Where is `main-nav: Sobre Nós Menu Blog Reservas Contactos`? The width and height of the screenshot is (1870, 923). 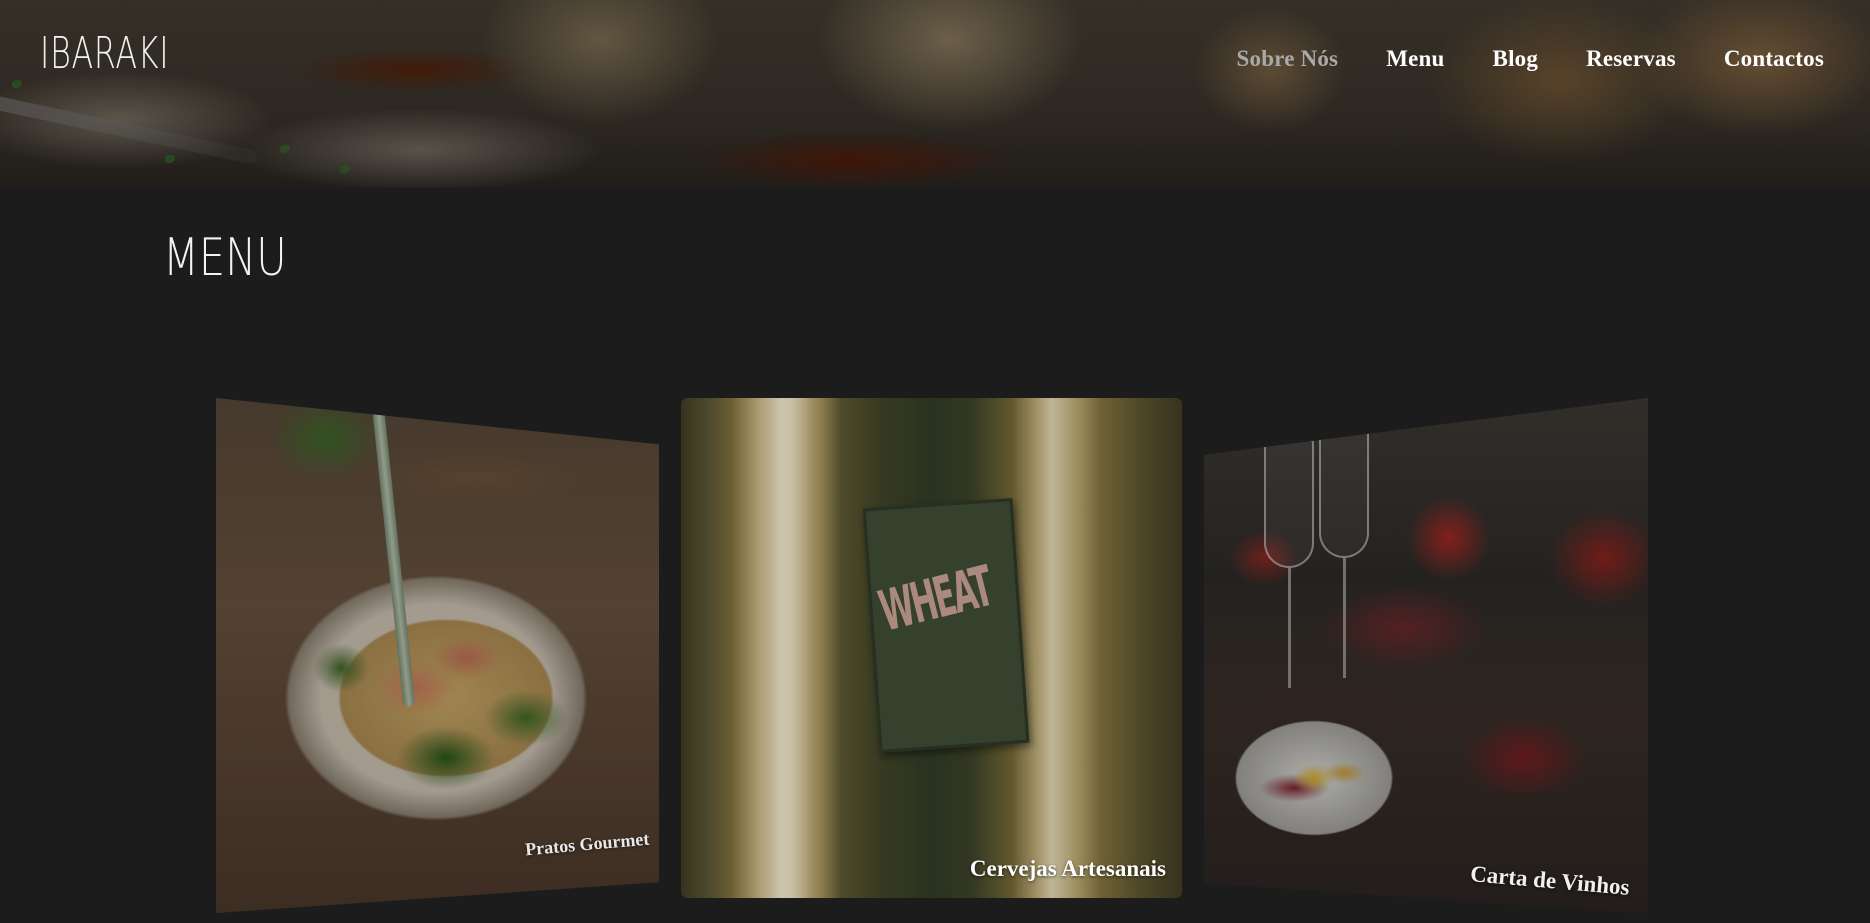
main-nav: Sobre Nós Menu Blog Reservas Contactos is located at coordinates (1530, 59).